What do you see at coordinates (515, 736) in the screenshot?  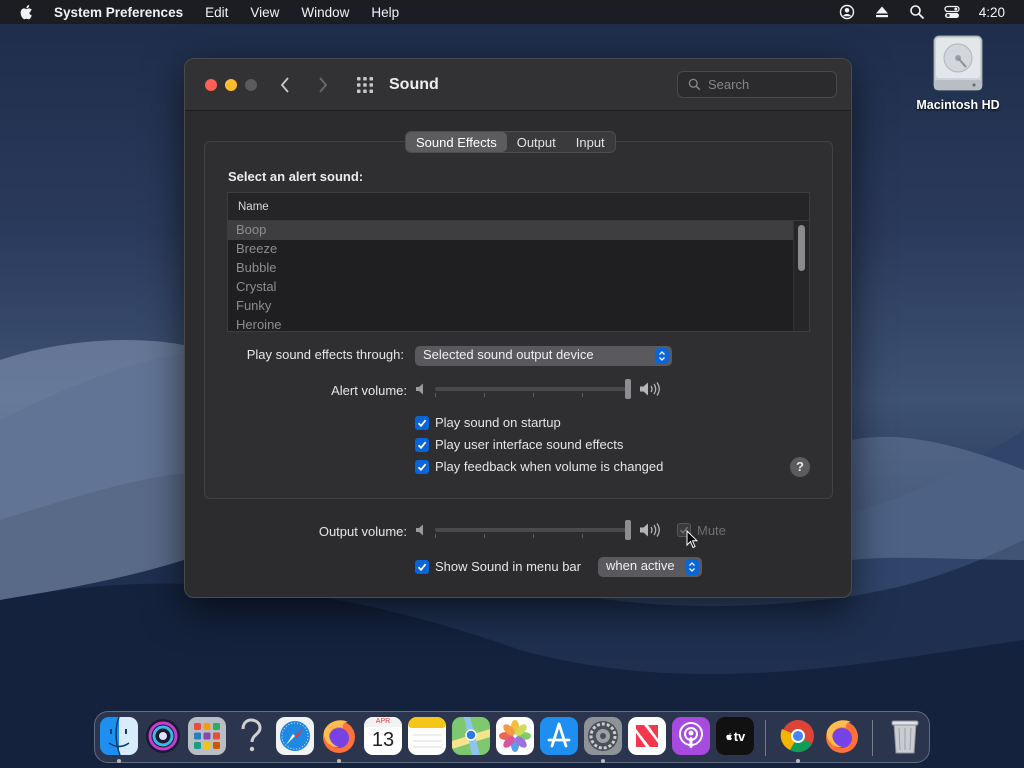 I see `photos-icon` at bounding box center [515, 736].